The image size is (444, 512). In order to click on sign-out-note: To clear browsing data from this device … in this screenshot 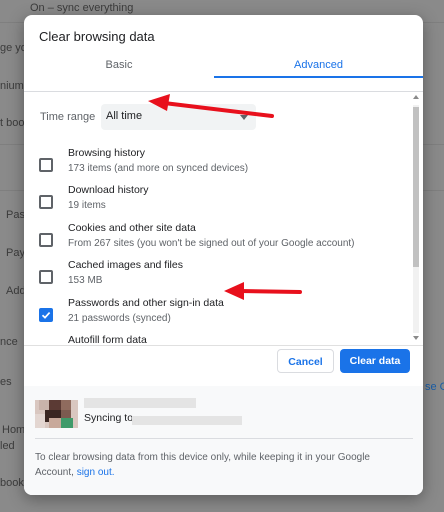, I will do `click(220, 465)`.